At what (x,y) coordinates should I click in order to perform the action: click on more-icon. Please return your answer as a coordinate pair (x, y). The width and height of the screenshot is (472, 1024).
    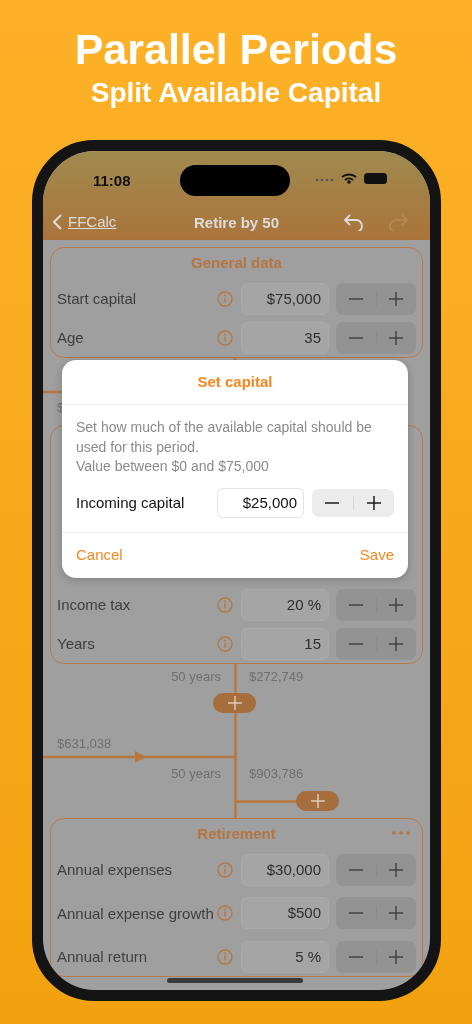
    Looking at the image, I should click on (401, 833).